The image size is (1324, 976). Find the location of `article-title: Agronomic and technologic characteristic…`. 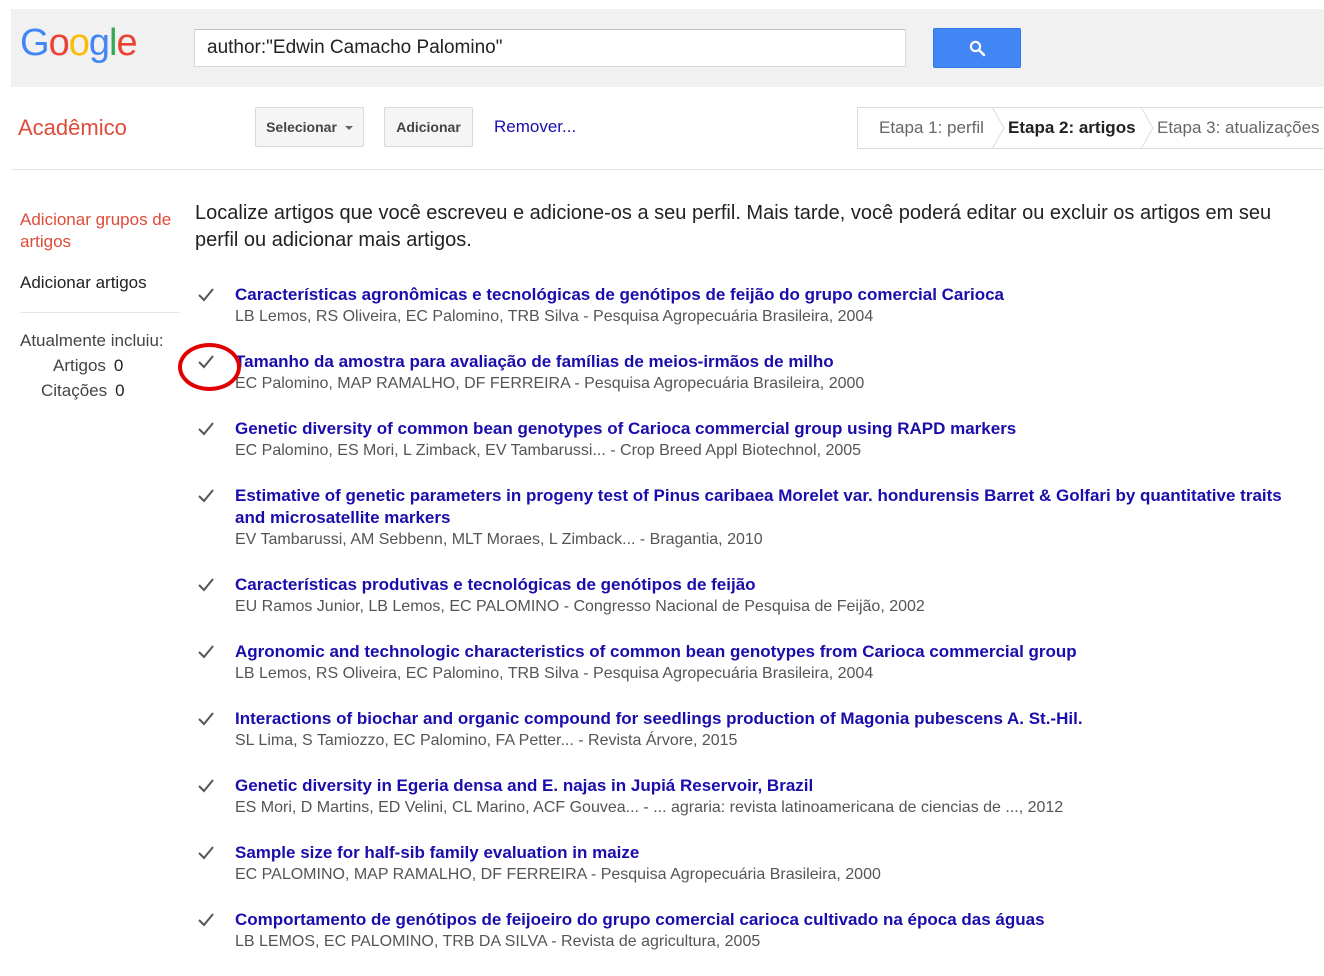

article-title: Agronomic and technologic characteristic… is located at coordinates (770, 652).